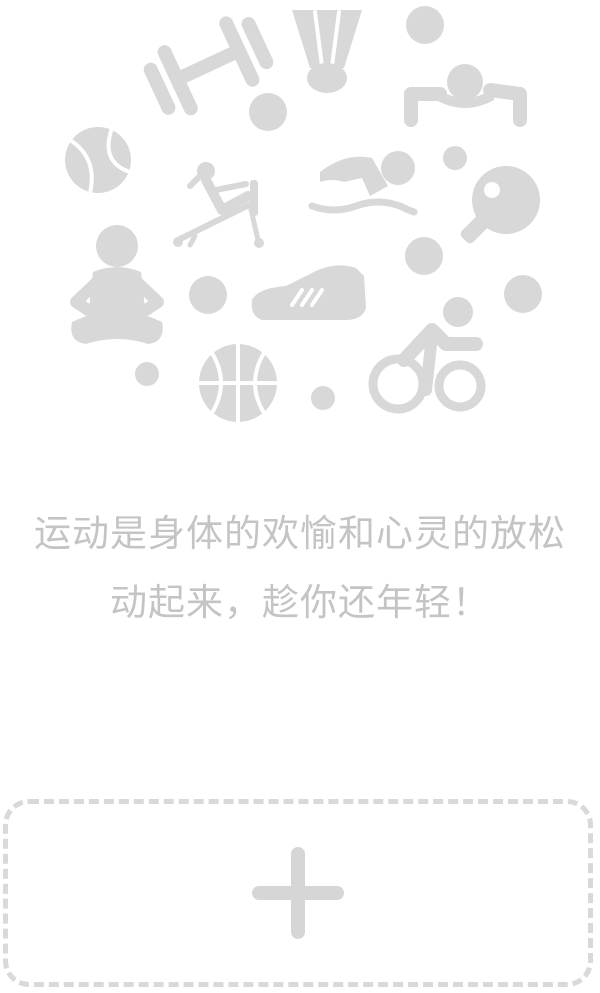 This screenshot has height=993, width=600. What do you see at coordinates (427, 355) in the screenshot?
I see `cyclist-icon` at bounding box center [427, 355].